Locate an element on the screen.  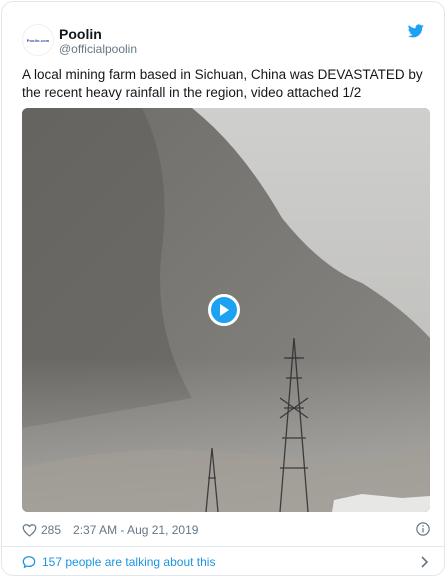
play-icon is located at coordinates (224, 310).